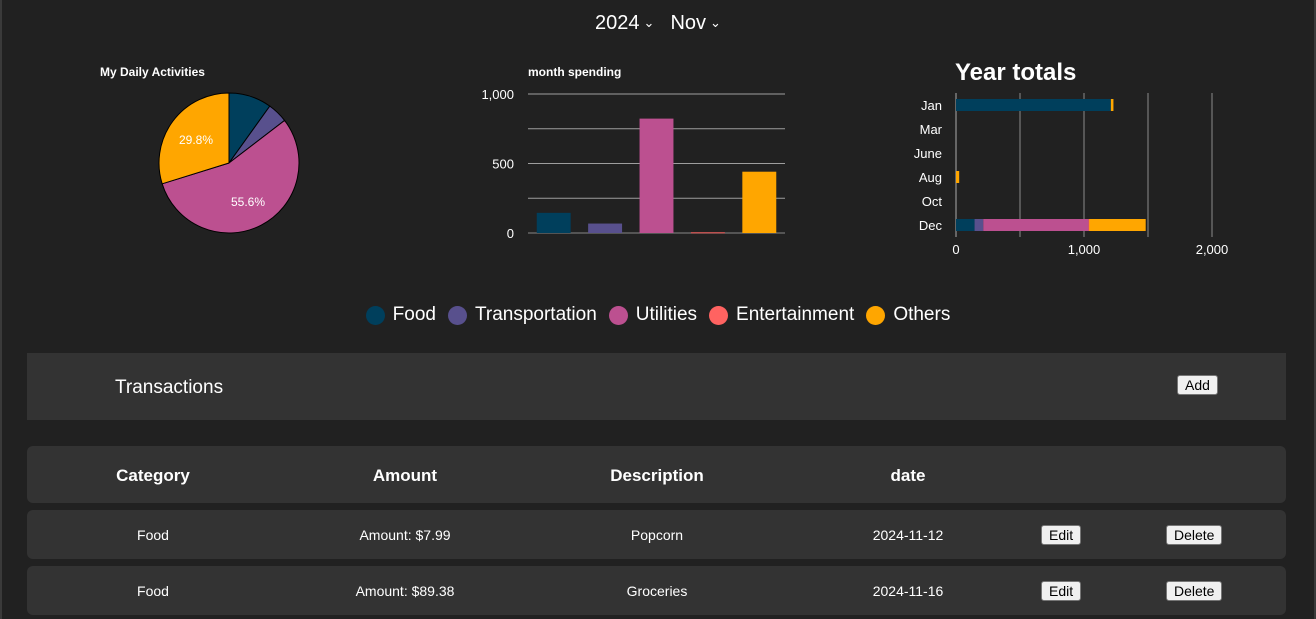  Describe the element at coordinates (666, 314) in the screenshot. I see `legend-label: Utilities` at that location.